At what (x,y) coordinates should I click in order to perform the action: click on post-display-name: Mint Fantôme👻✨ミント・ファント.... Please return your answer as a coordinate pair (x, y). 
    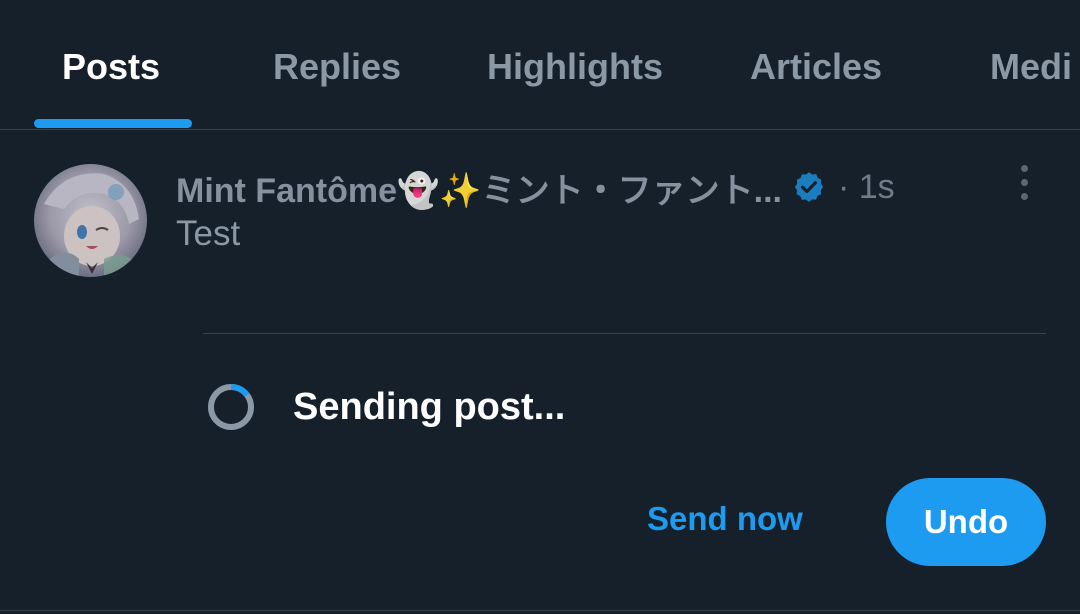
    Looking at the image, I should click on (479, 187).